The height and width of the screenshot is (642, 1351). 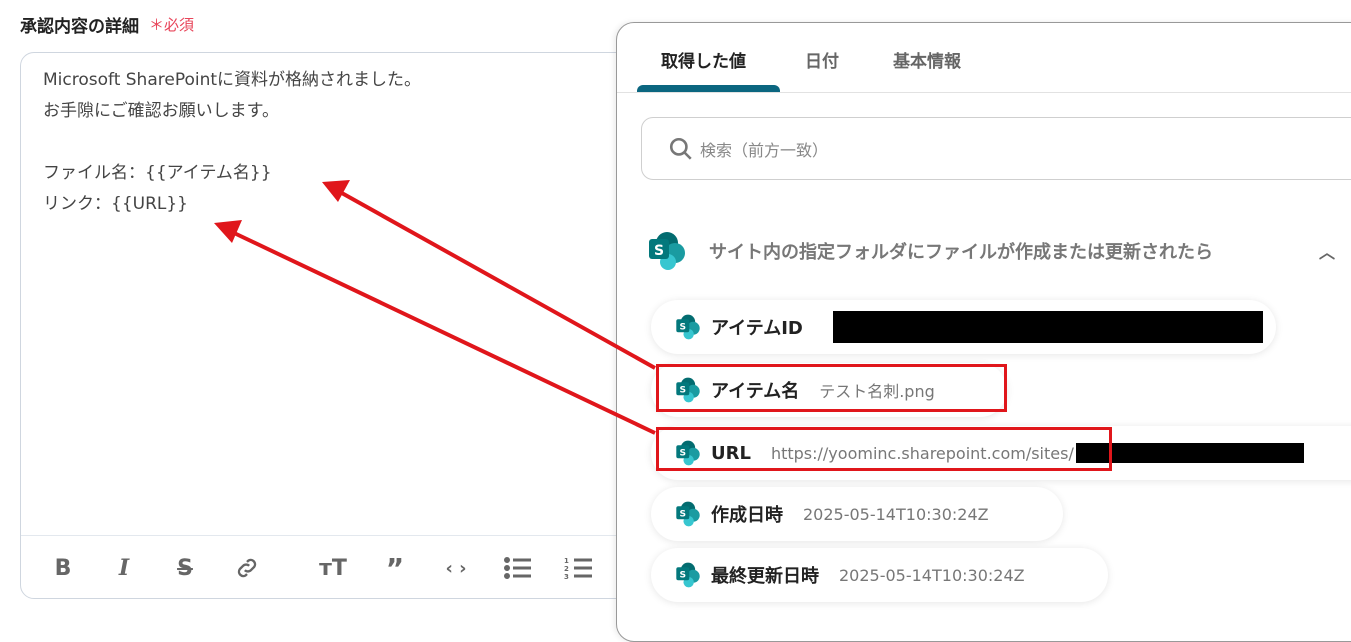 What do you see at coordinates (1047, 327) in the screenshot?
I see `redacted-value` at bounding box center [1047, 327].